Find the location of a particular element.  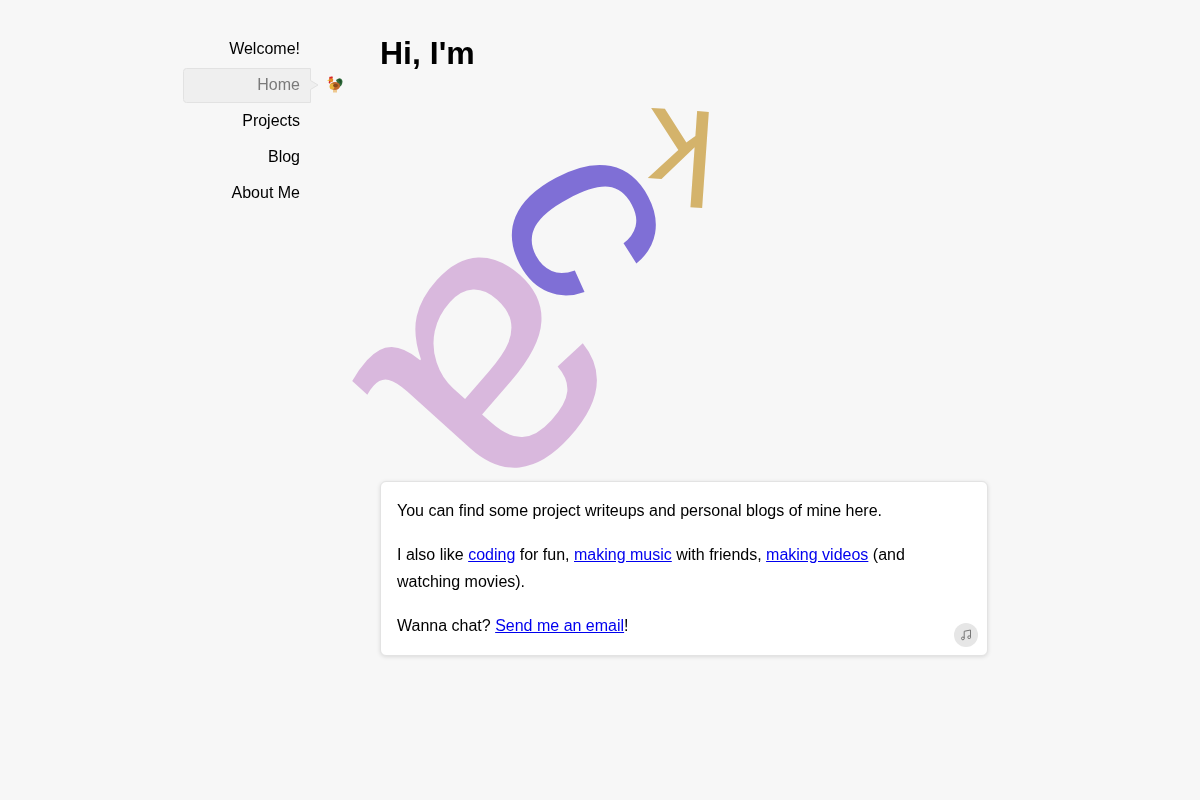

intro-text: You can find some project writeups and personal blogs of mine here. is located at coordinates (640, 511).